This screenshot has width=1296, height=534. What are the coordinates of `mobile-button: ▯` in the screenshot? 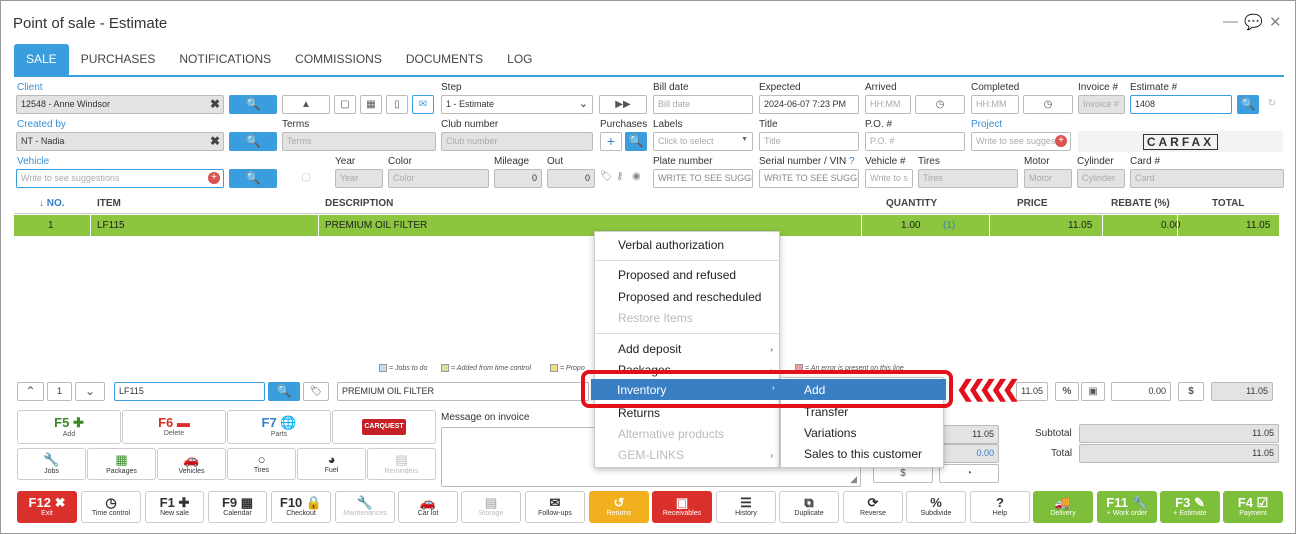 It's located at (397, 104).